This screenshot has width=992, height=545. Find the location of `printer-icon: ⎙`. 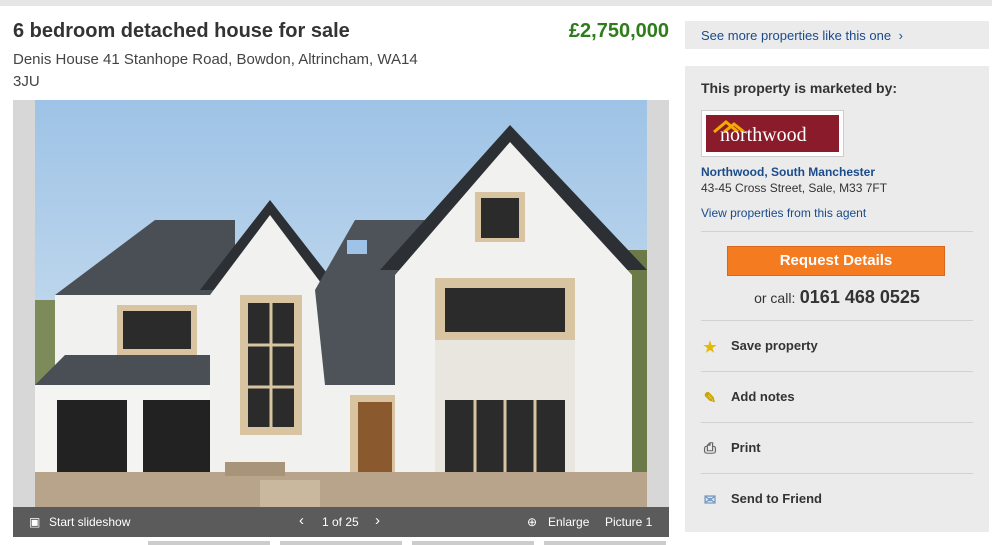

printer-icon: ⎙ is located at coordinates (709, 448).